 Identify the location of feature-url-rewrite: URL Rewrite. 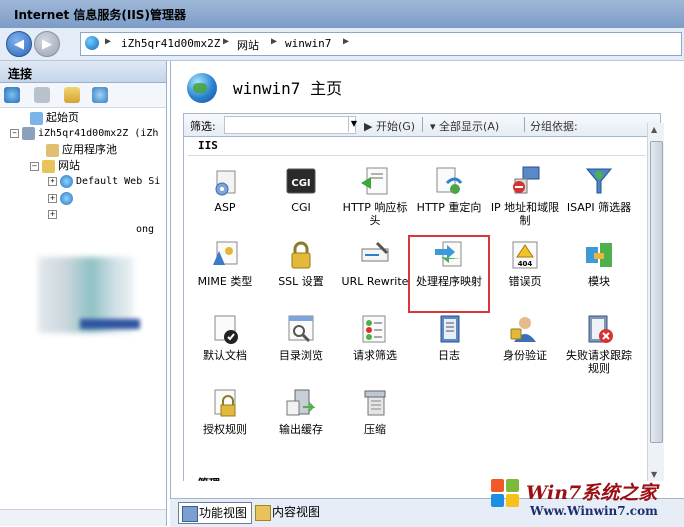
(375, 274).